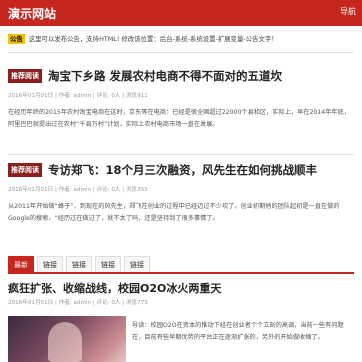  Describe the element at coordinates (181, 288) in the screenshot. I see `feature-title: 疯狂扩张、收缩战线，校园O2O冰火两重天` at that location.